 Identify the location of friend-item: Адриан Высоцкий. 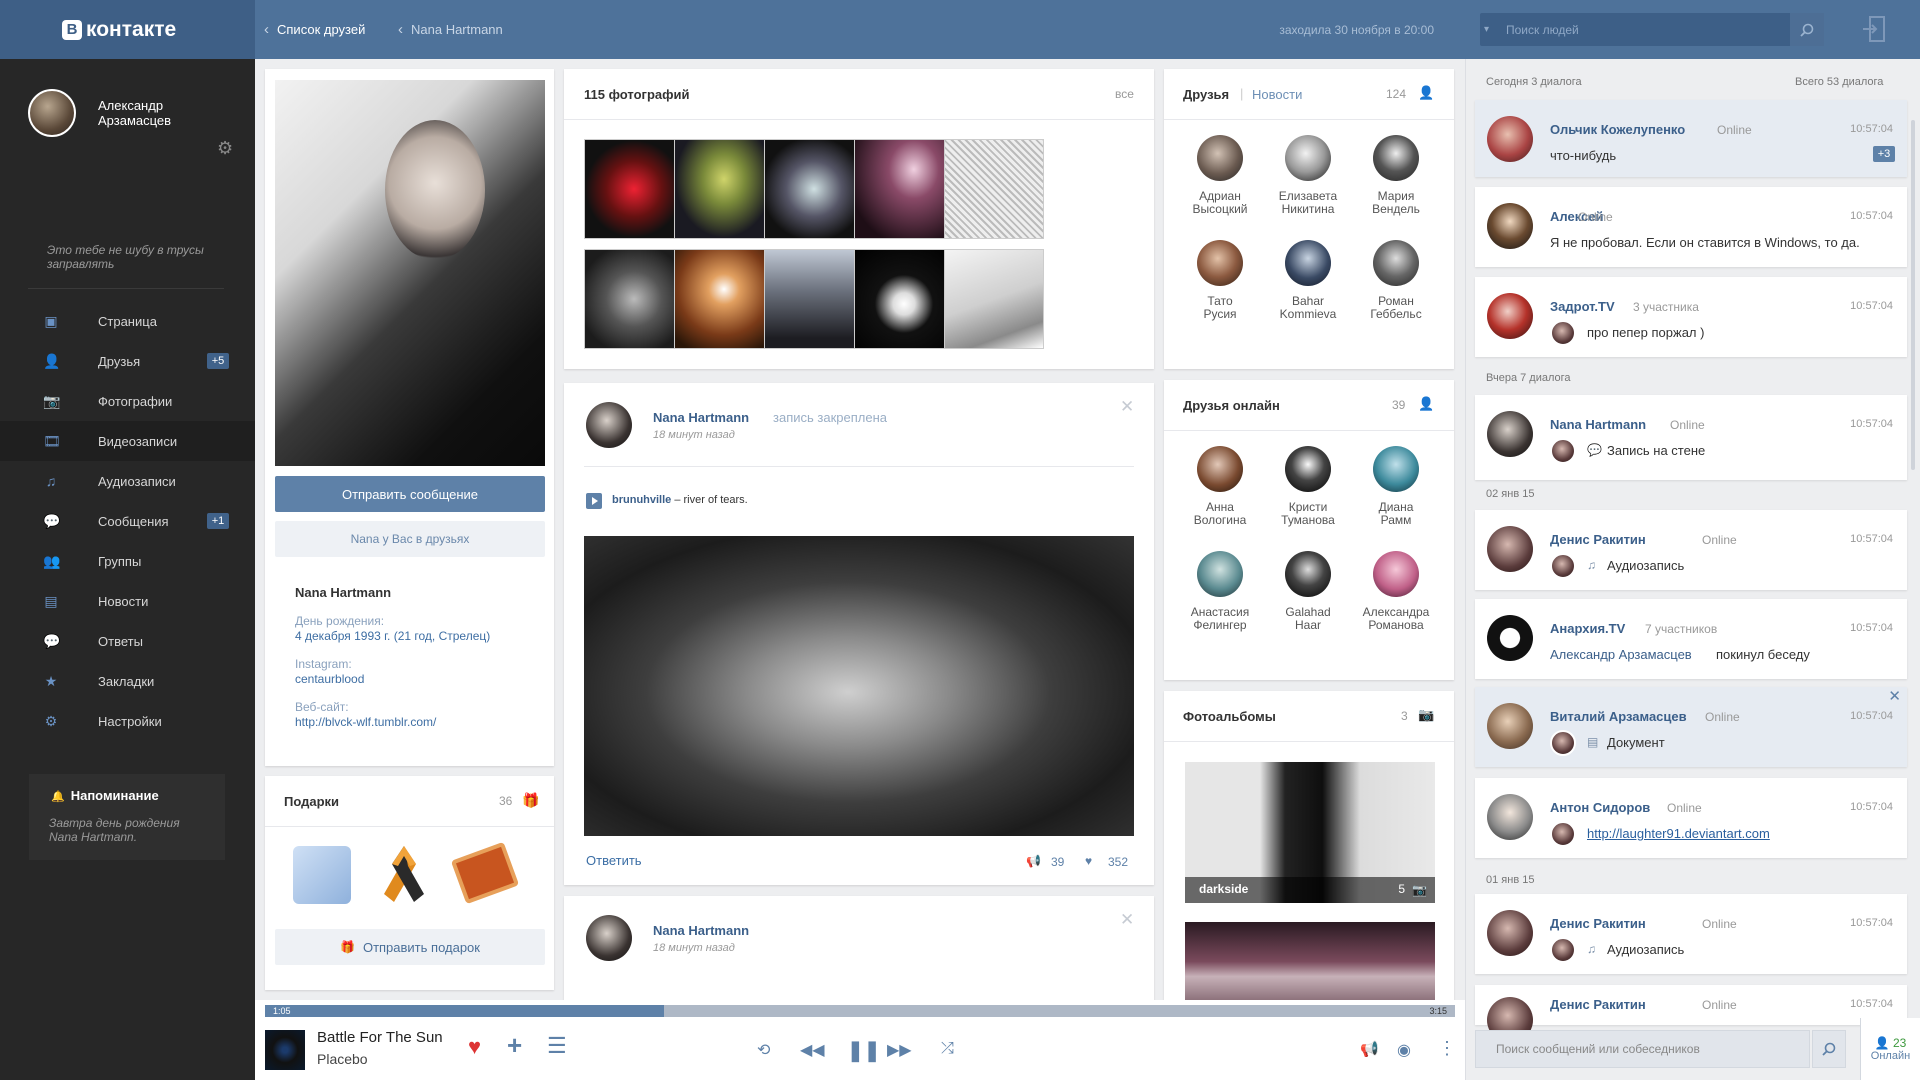
(1220, 175).